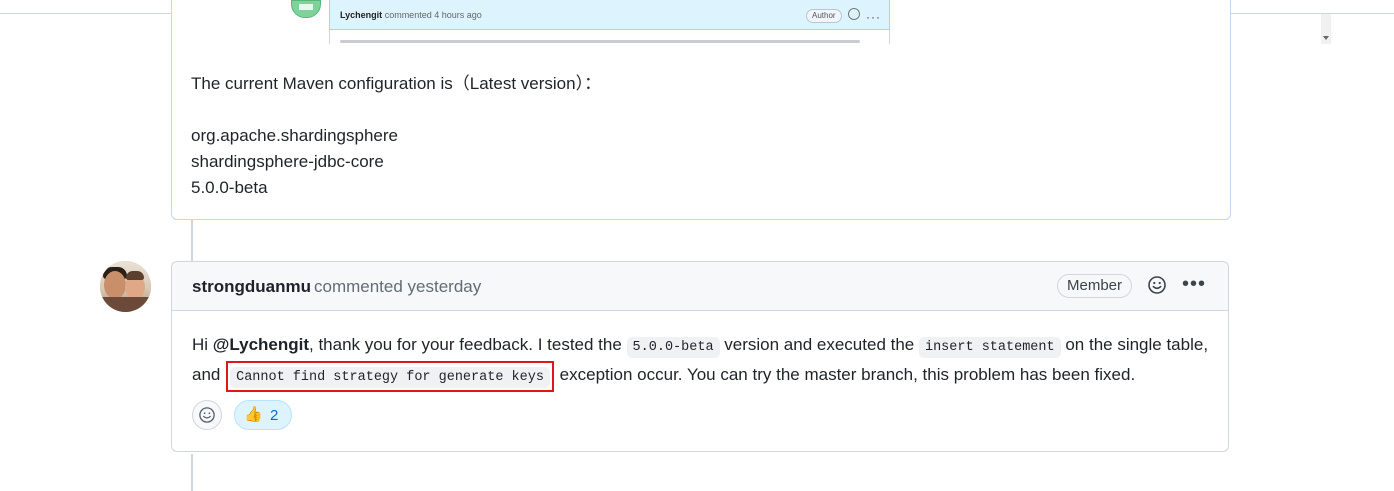 This screenshot has height=491, width=1394. Describe the element at coordinates (1095, 286) in the screenshot. I see `member-badge: Member` at that location.